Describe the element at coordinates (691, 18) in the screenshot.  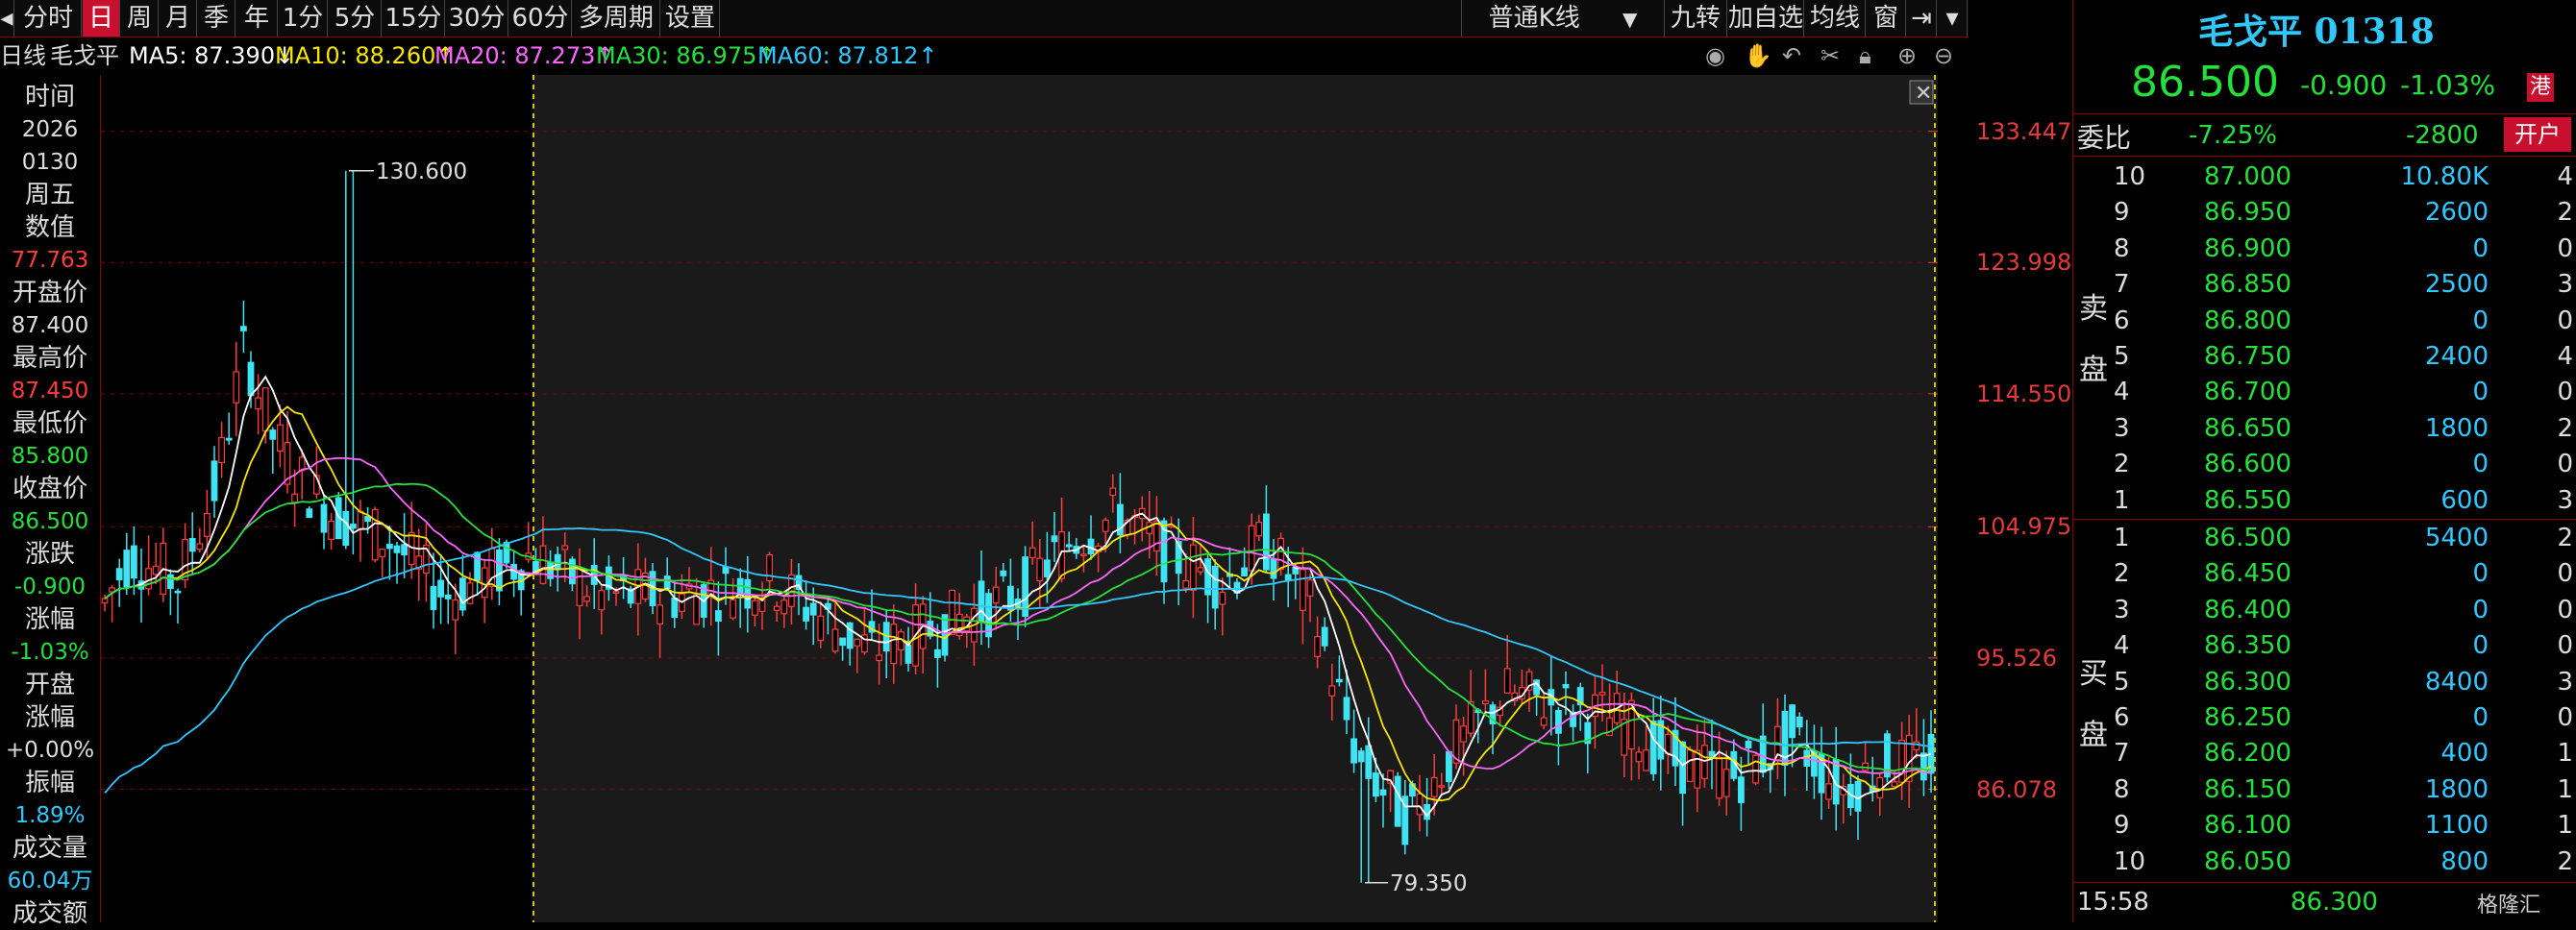
I see `tab-settings: 设置` at that location.